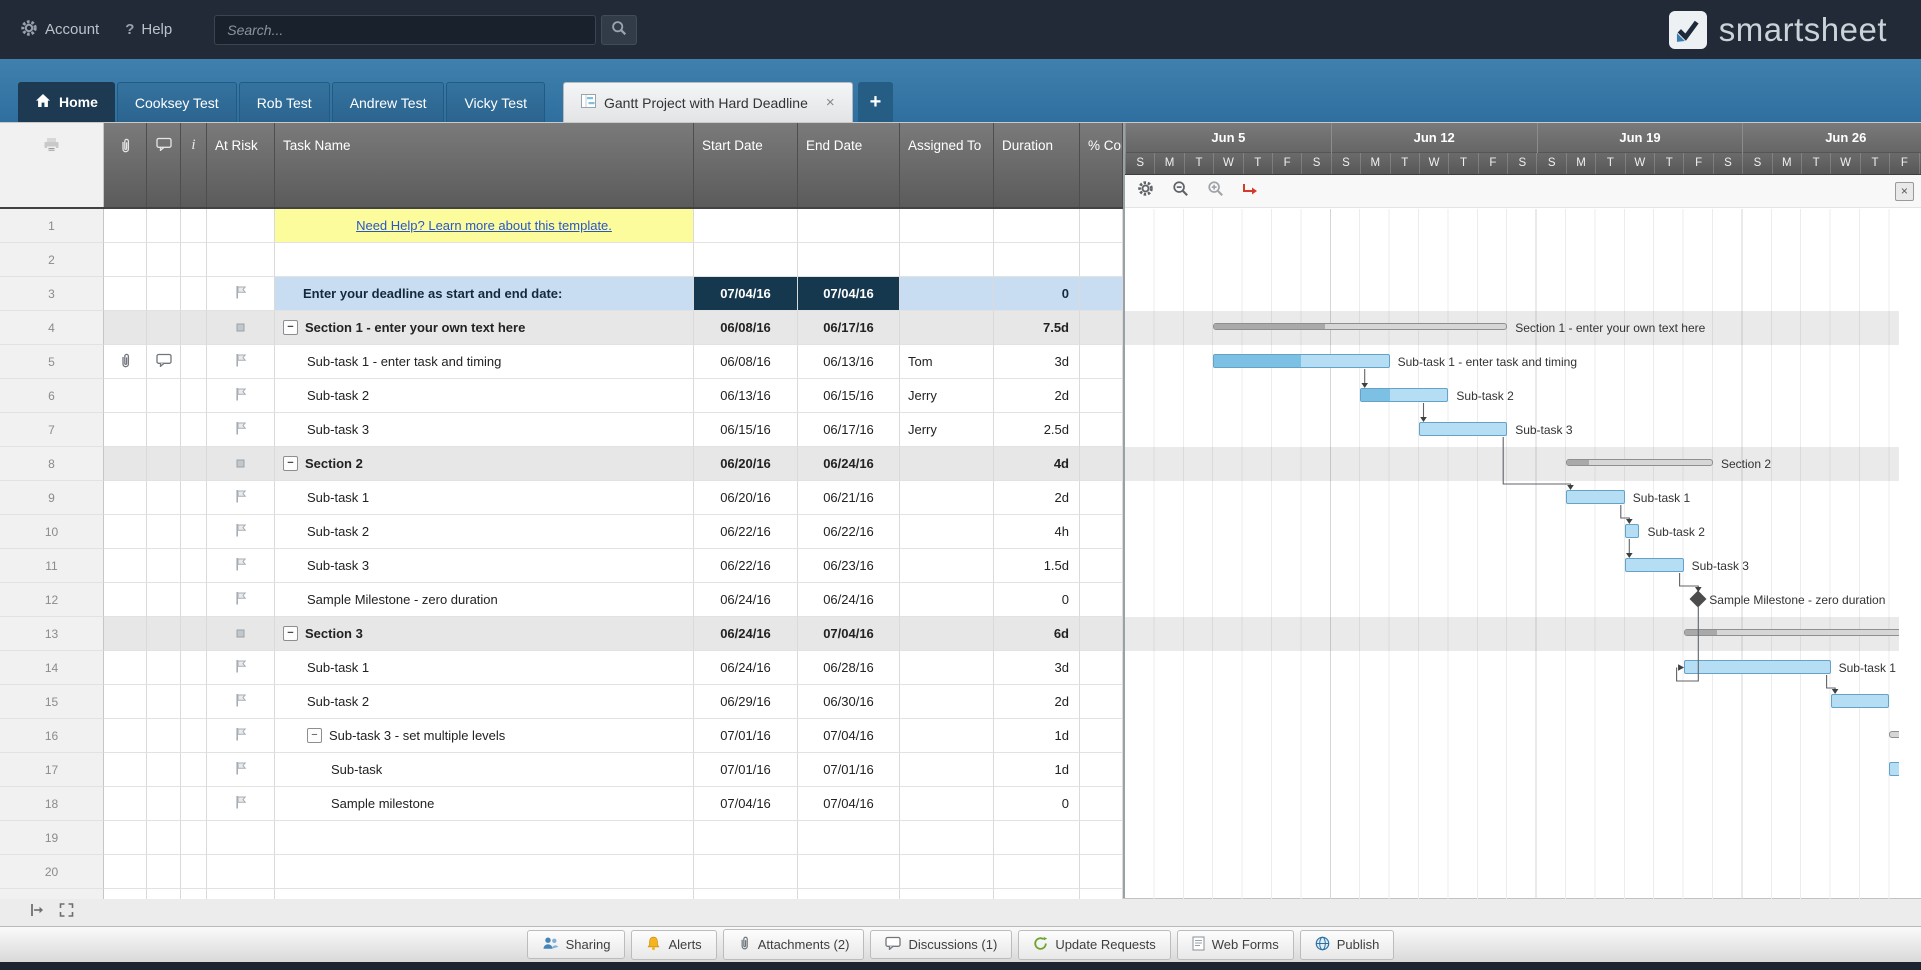  Describe the element at coordinates (746, 668) in the screenshot. I see `start-date-cell: 06/24/16` at that location.